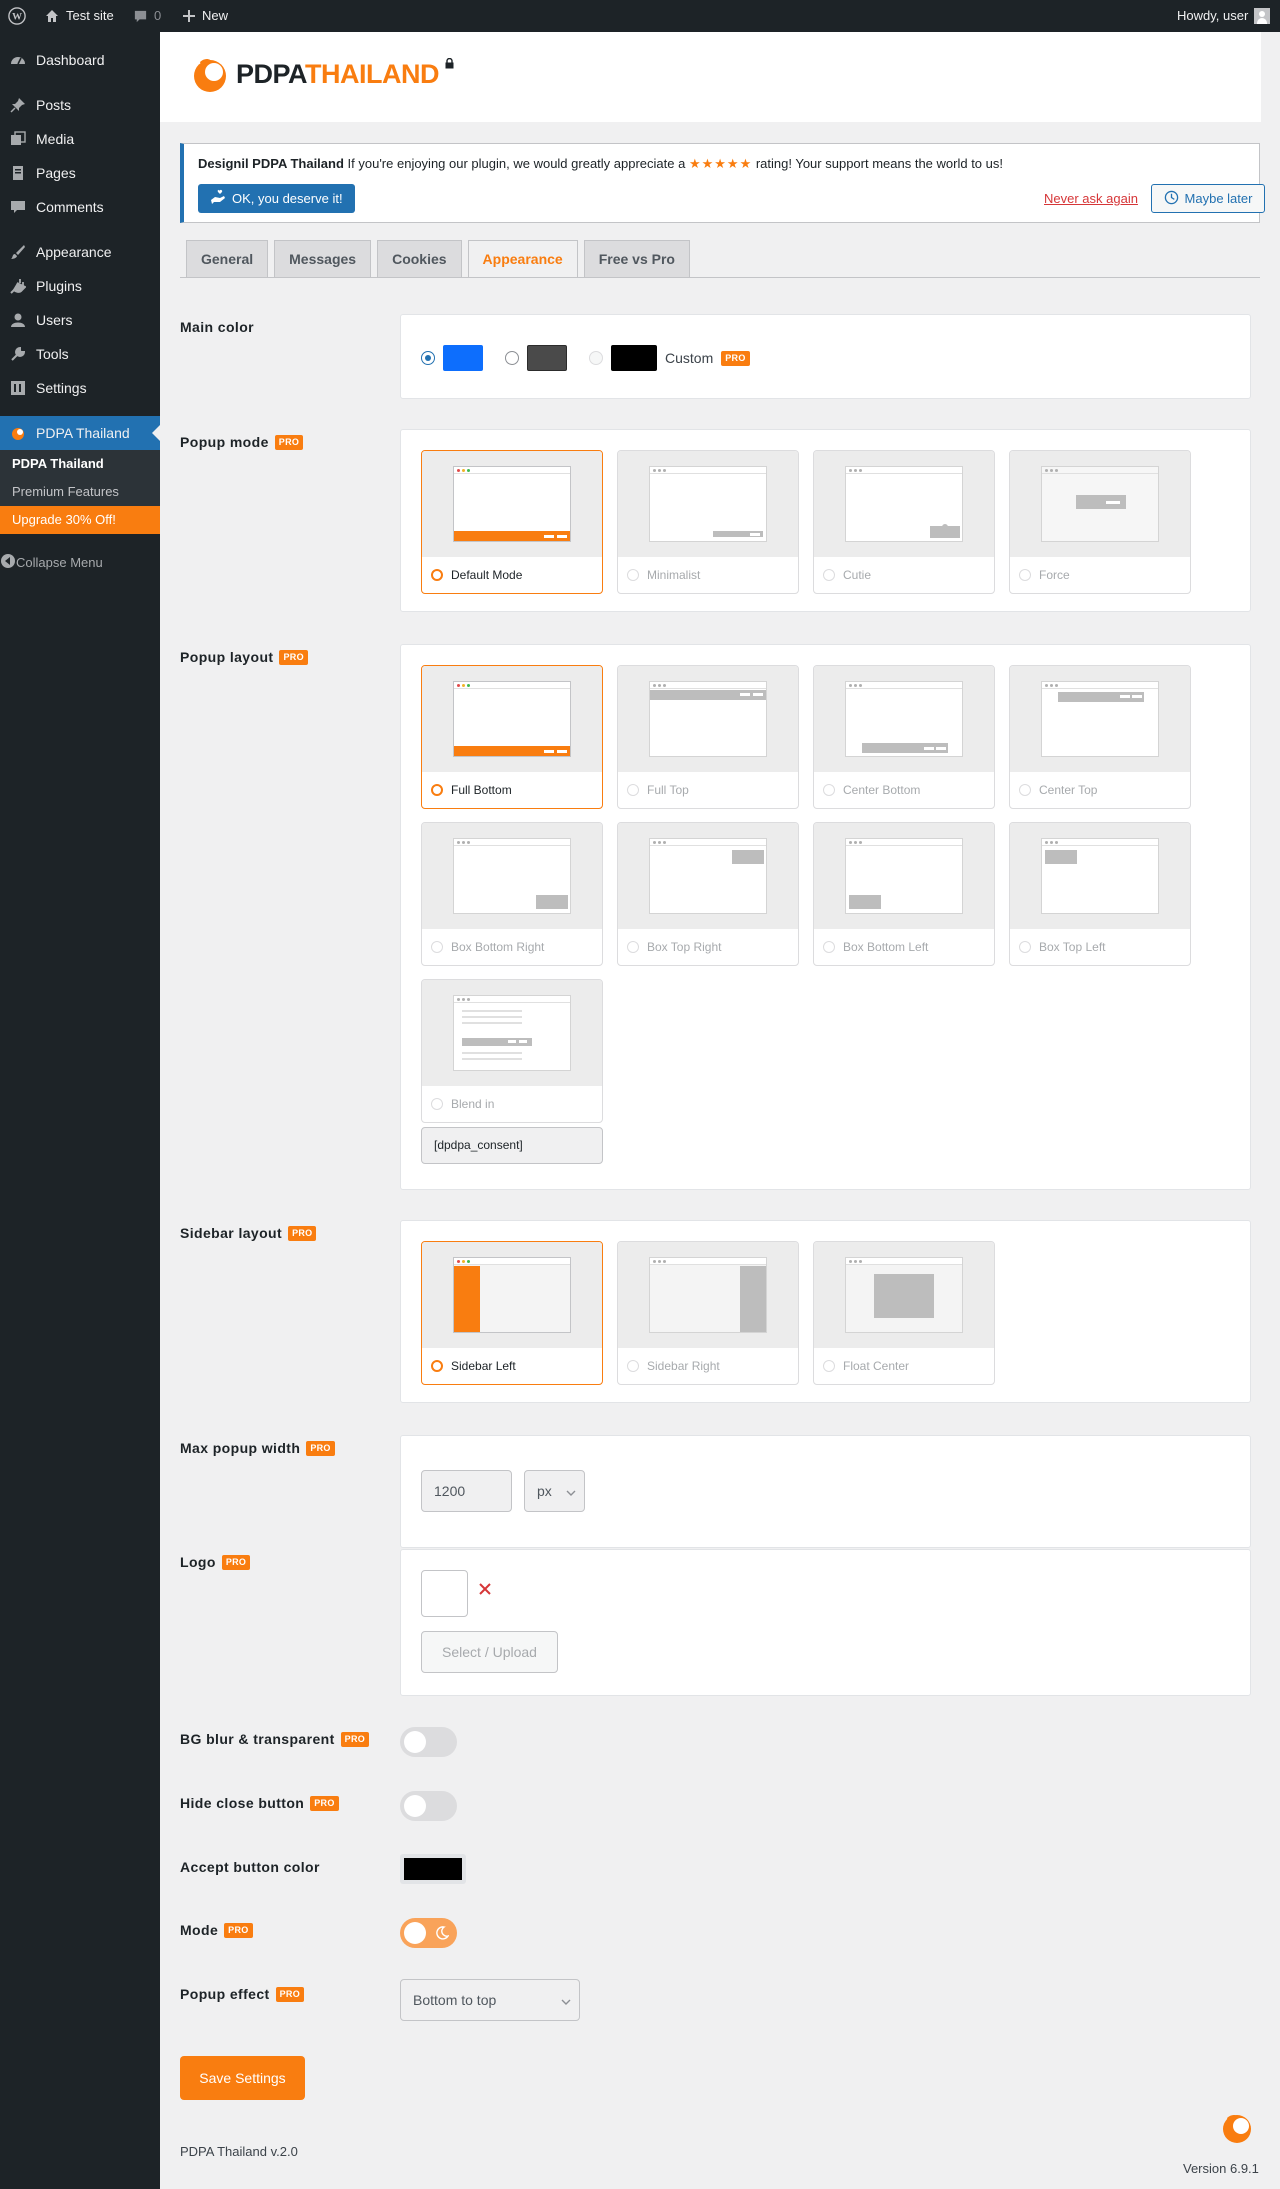 The width and height of the screenshot is (1280, 2189). What do you see at coordinates (485, 1590) in the screenshot?
I see `remove-logo-icon` at bounding box center [485, 1590].